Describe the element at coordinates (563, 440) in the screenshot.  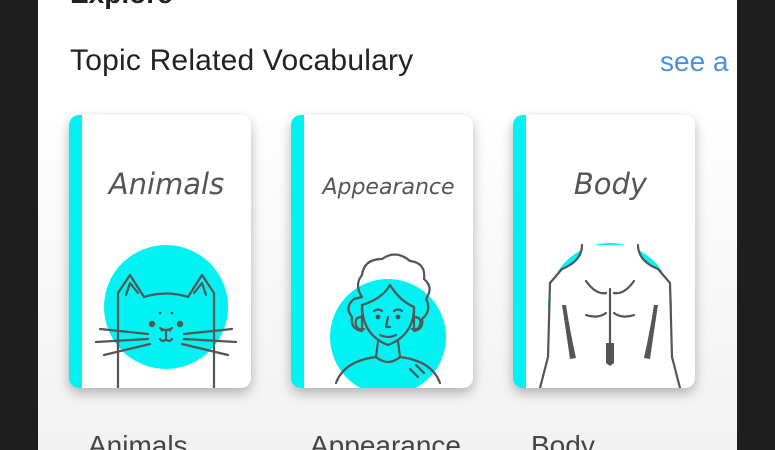
I see `topic-label-body: Body` at that location.